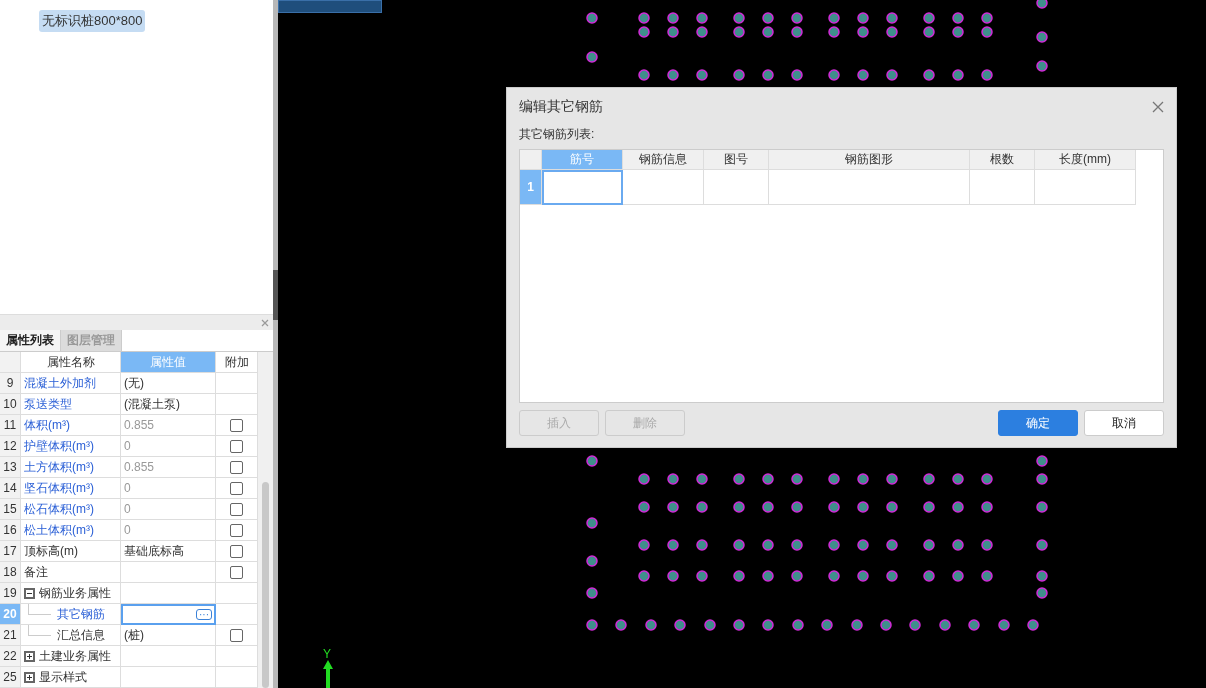  What do you see at coordinates (10, 467) in the screenshot?
I see `row-number: 13` at bounding box center [10, 467].